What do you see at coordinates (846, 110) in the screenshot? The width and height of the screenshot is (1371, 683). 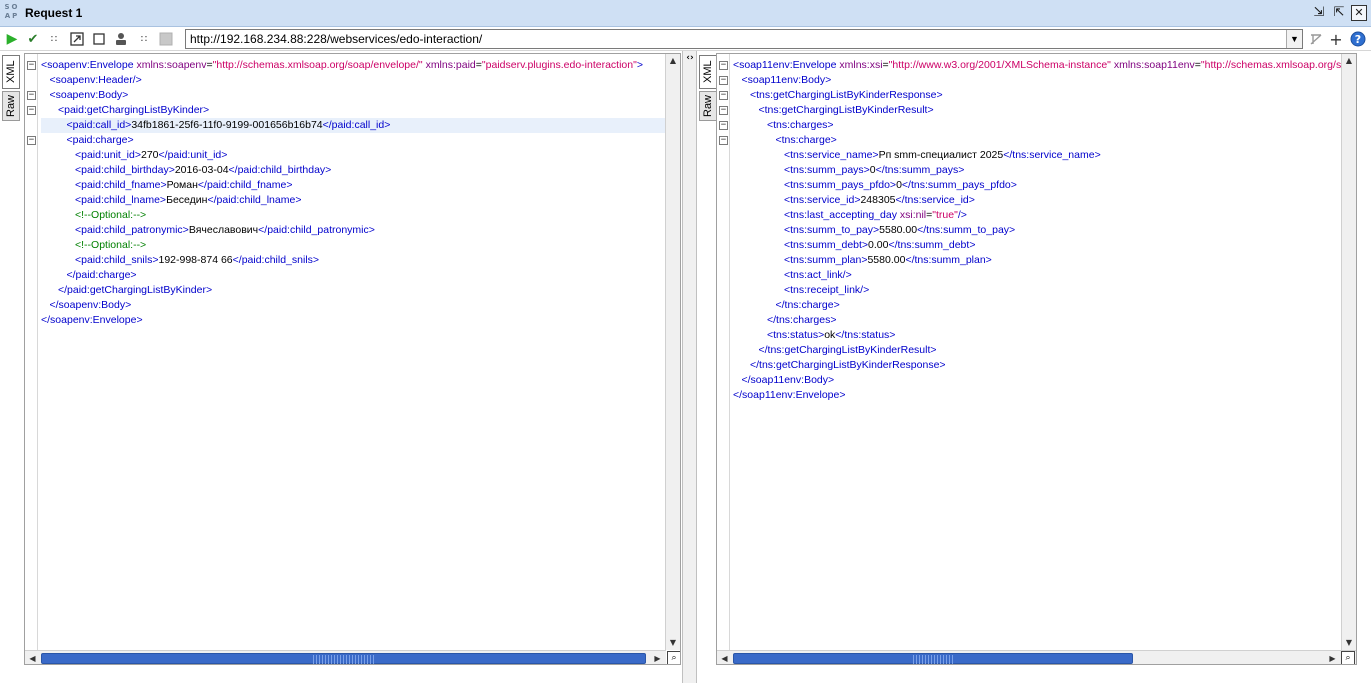 I see `response-xml-line: <tns:getChargingListByKinderResult>` at bounding box center [846, 110].